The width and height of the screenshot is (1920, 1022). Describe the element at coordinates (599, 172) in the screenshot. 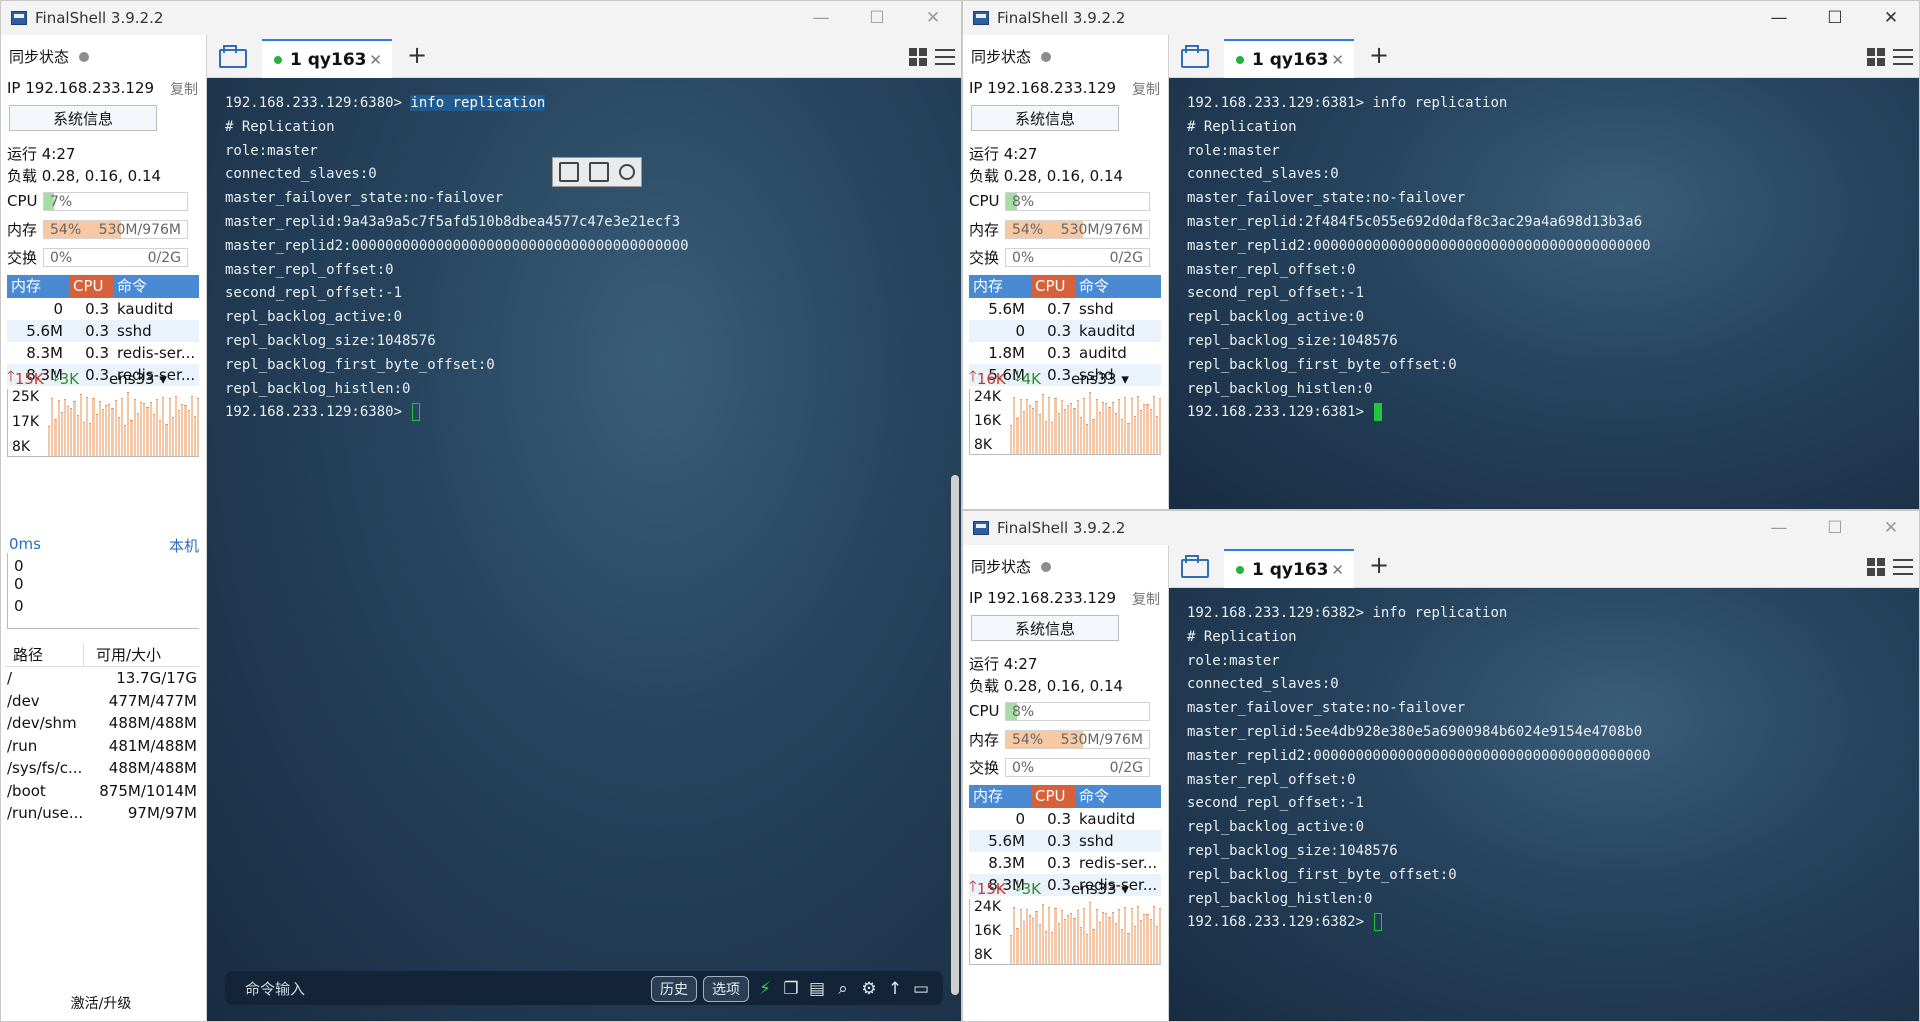

I see `paste-icon` at that location.